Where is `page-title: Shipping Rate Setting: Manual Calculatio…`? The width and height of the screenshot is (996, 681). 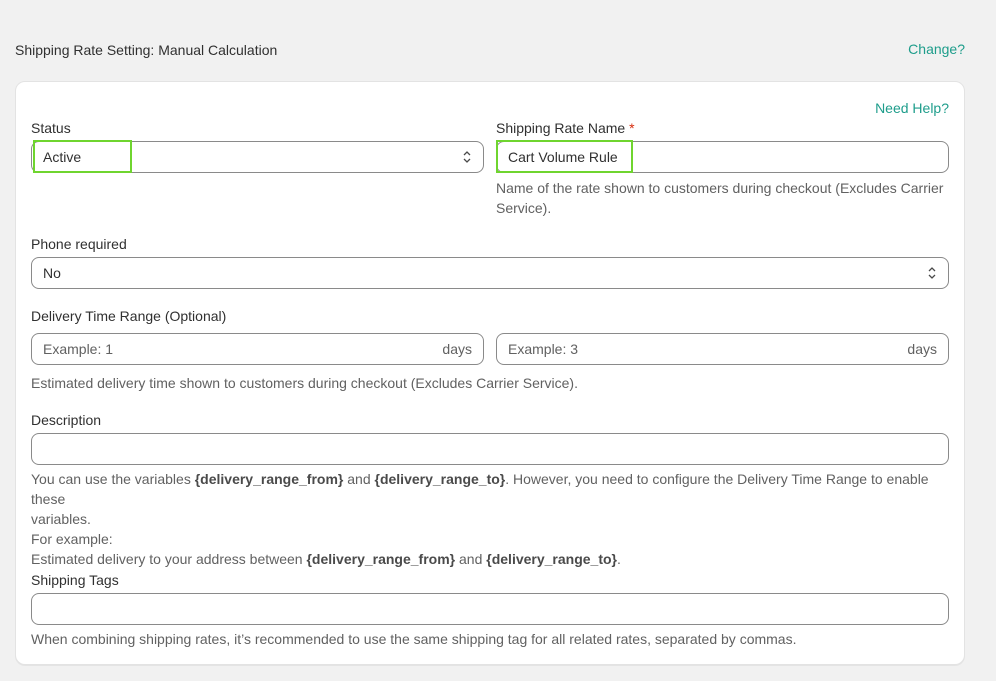
page-title: Shipping Rate Setting: Manual Calculatio… is located at coordinates (146, 50).